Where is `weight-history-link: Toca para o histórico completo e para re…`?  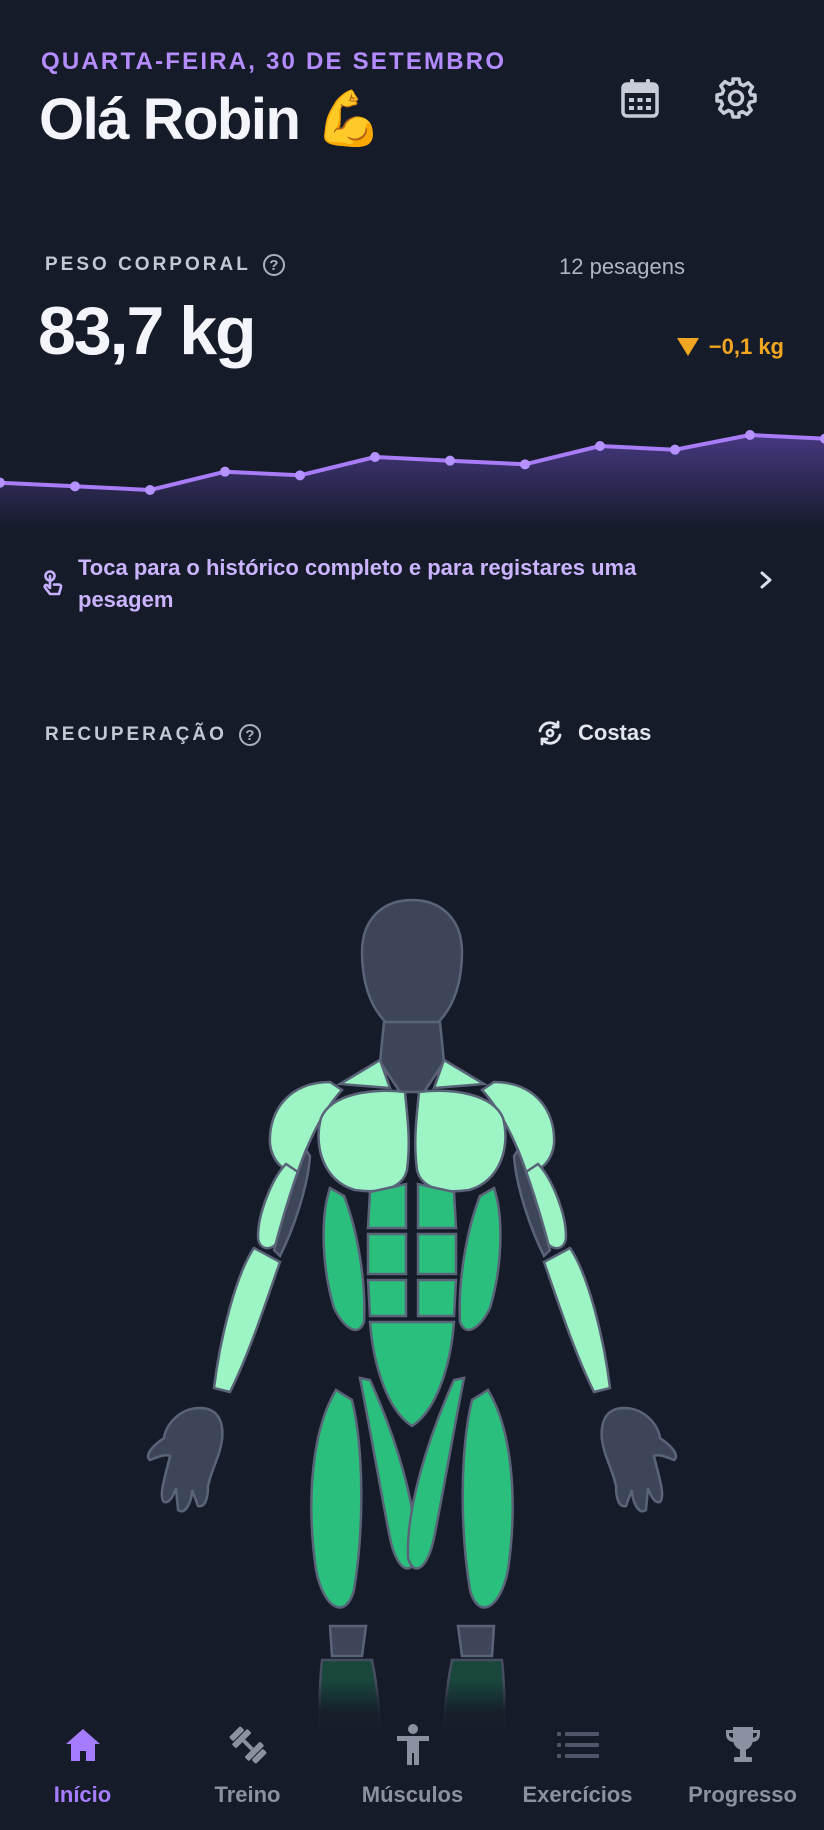
weight-history-link: Toca para o histórico completo e para re… is located at coordinates (412, 588).